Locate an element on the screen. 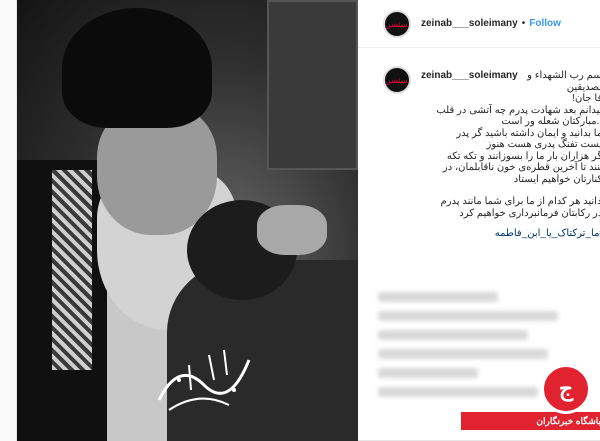 Image resolution: width=600 pixels, height=441 pixels. caption-line: نیست تفنگ پدری هست هنوز is located at coordinates (543, 144).